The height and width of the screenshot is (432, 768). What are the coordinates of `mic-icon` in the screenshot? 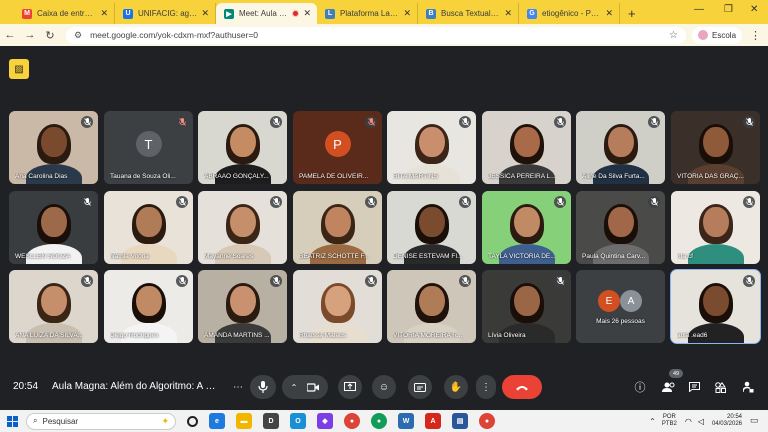 It's located at (263, 387).